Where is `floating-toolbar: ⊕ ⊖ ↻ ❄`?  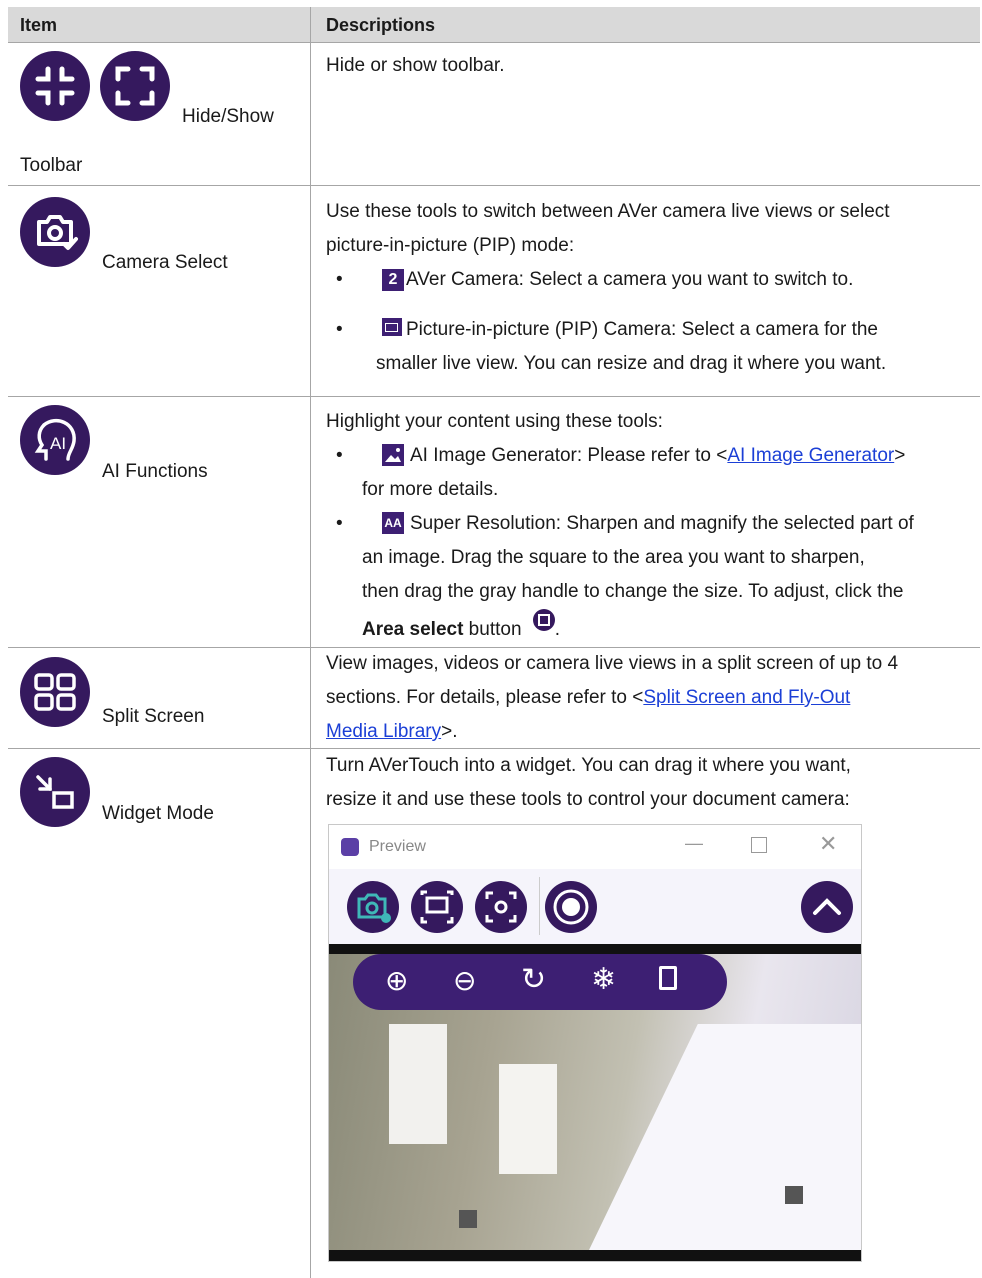 floating-toolbar: ⊕ ⊖ ↻ ❄ is located at coordinates (540, 982).